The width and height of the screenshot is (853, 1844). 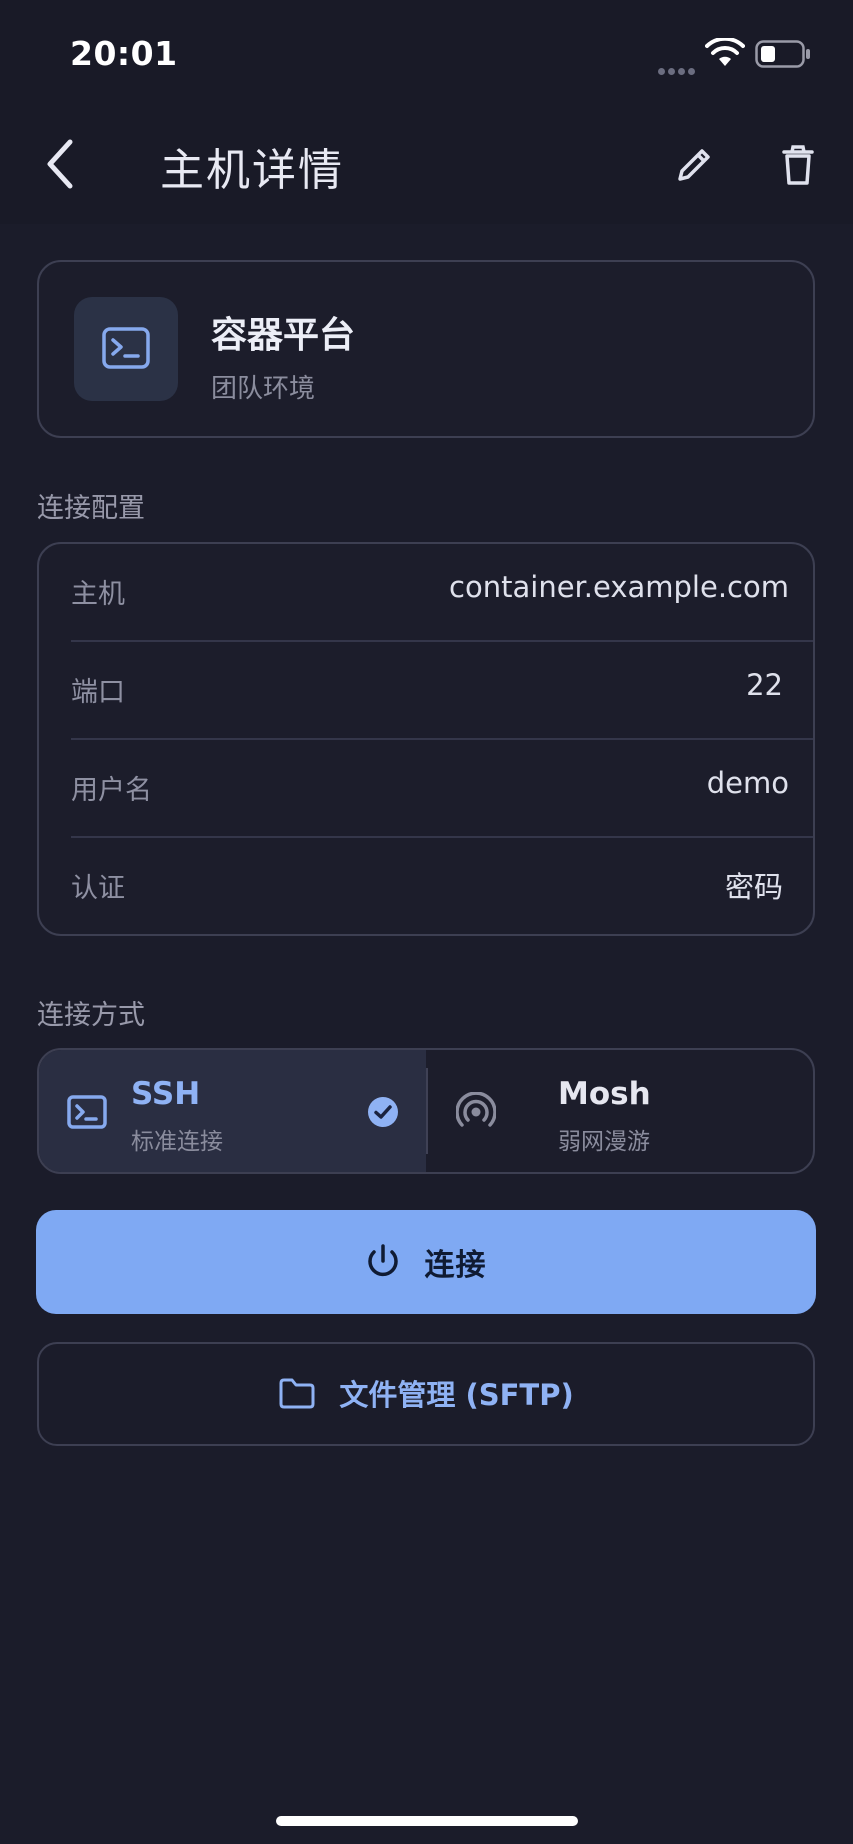 What do you see at coordinates (232, 1111) in the screenshot?
I see `mode-option-ssh: SSH 标准连接` at bounding box center [232, 1111].